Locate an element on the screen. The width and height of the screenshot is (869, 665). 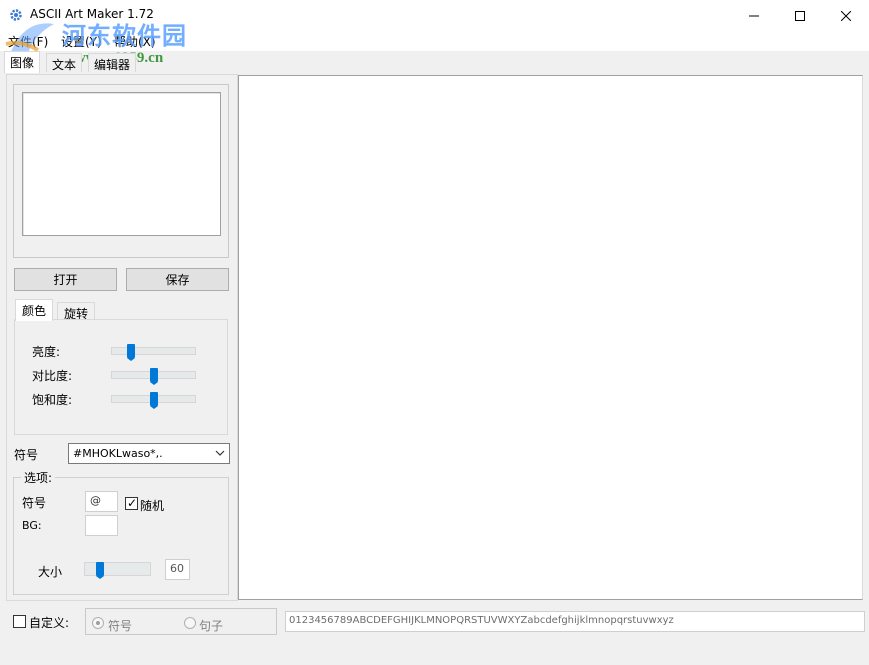
brightness-slider-thumb is located at coordinates (131, 352).